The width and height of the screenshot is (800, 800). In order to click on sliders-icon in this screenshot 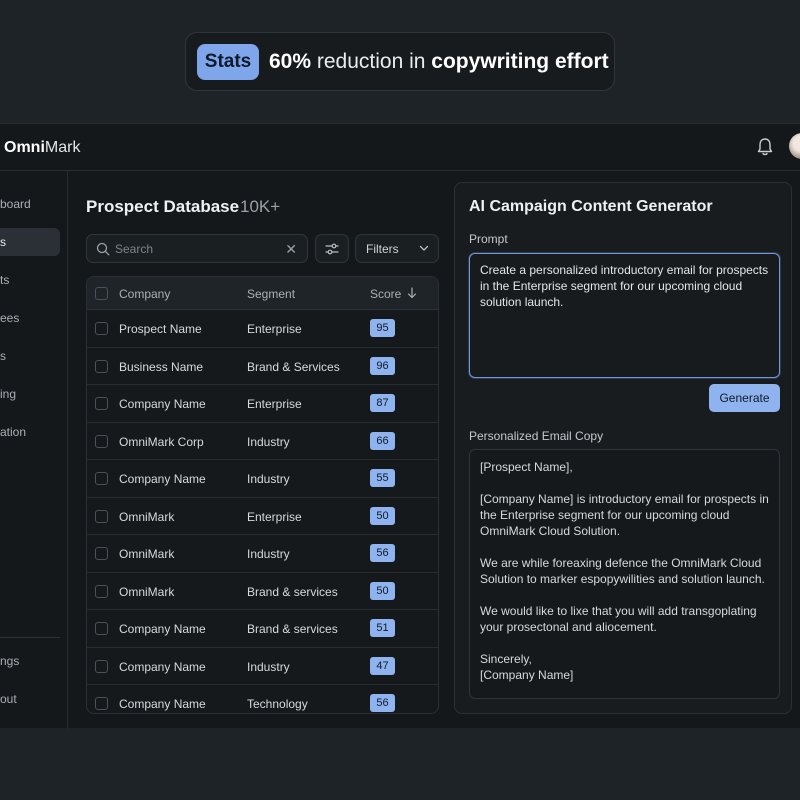, I will do `click(332, 248)`.